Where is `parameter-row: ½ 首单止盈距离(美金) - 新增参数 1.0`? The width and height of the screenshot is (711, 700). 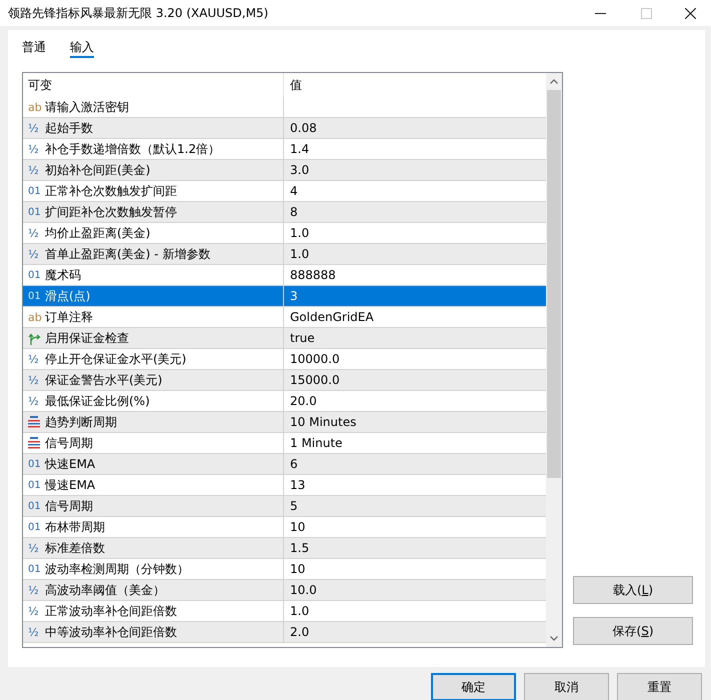 parameter-row: ½ 首单止盈距离(美金) - 新增参数 1.0 is located at coordinates (284, 254).